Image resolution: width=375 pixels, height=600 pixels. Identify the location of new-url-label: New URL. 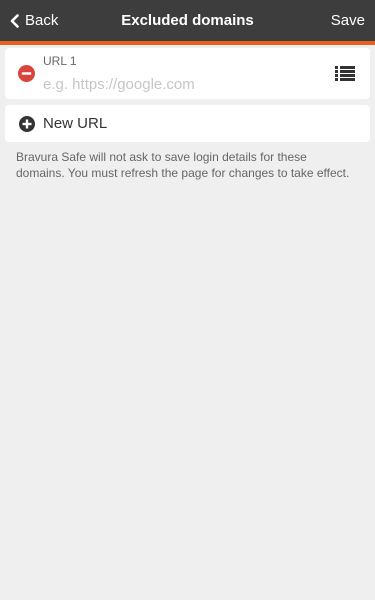
(75, 123).